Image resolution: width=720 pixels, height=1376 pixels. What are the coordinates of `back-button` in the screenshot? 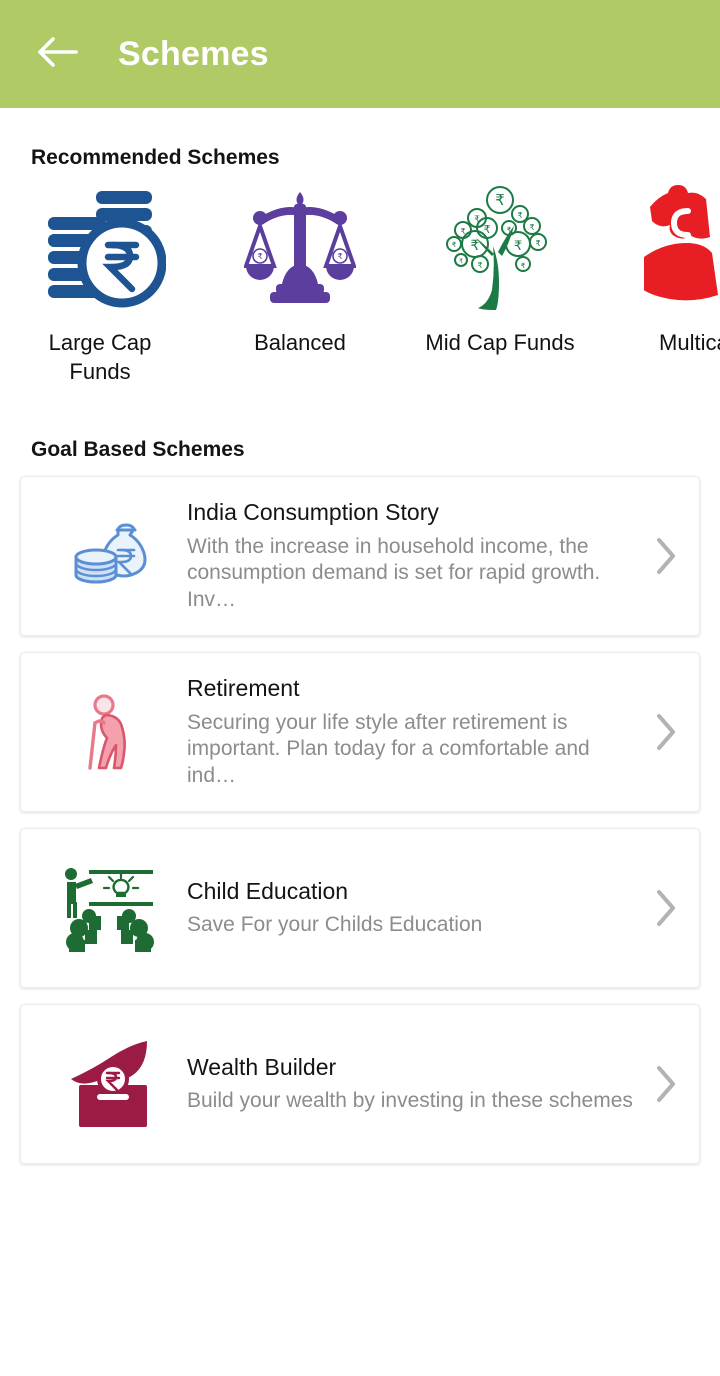 It's located at (58, 54).